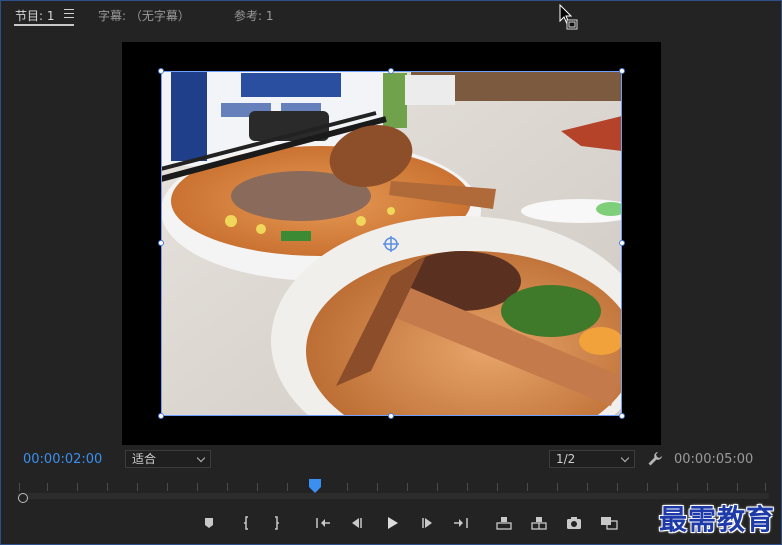 Image resolution: width=782 pixels, height=545 pixels. What do you see at coordinates (161, 416) in the screenshot?
I see `transform-handle-bottom-left` at bounding box center [161, 416].